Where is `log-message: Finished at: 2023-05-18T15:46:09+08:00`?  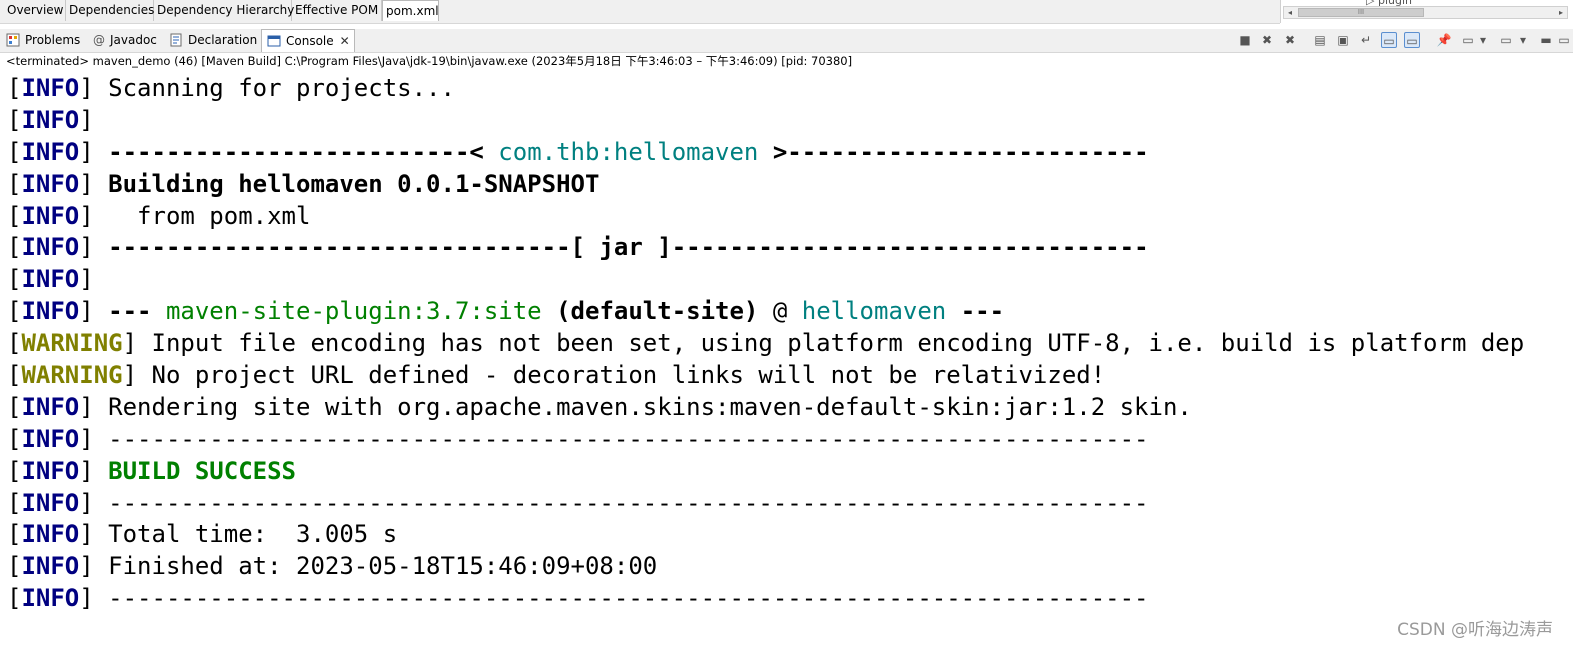
log-message: Finished at: 2023-05-18T15:46:09+08:00 is located at coordinates (383, 566).